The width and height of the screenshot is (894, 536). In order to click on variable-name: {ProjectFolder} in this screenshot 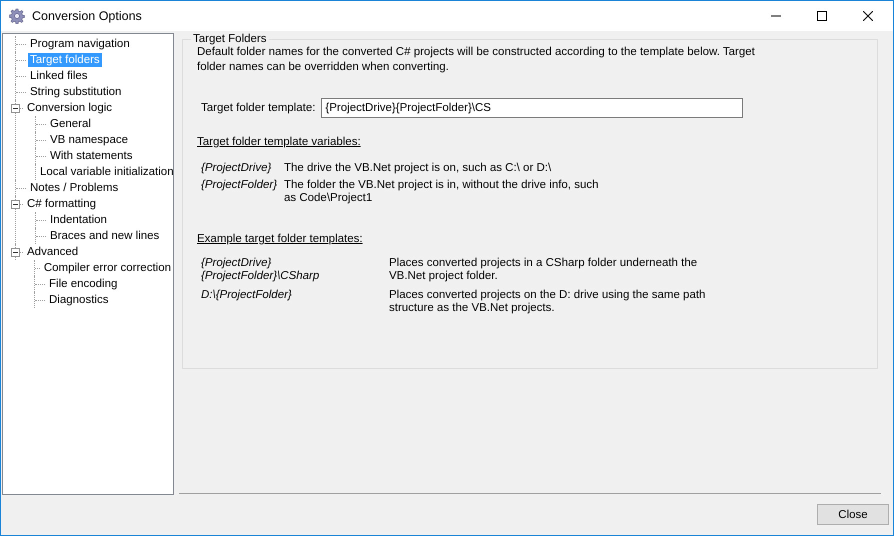, I will do `click(239, 186)`.